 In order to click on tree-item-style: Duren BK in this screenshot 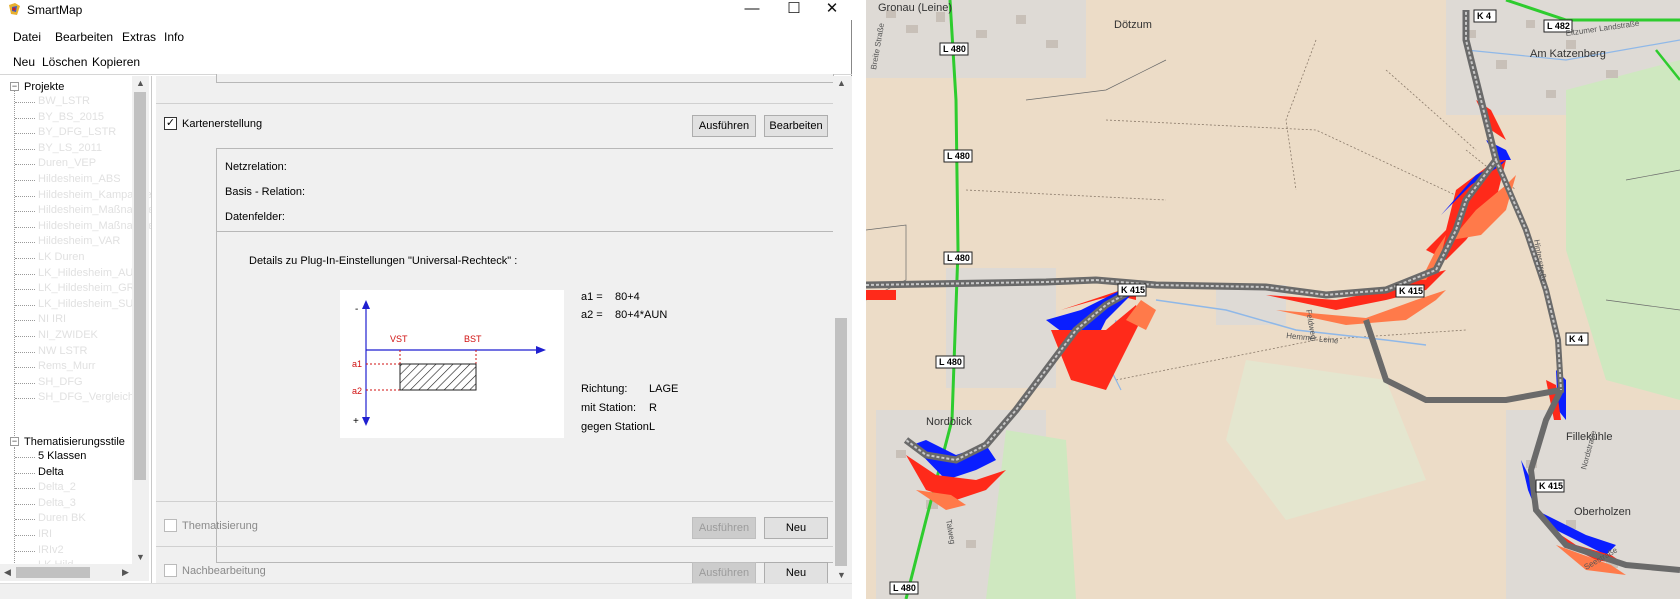, I will do `click(62, 518)`.